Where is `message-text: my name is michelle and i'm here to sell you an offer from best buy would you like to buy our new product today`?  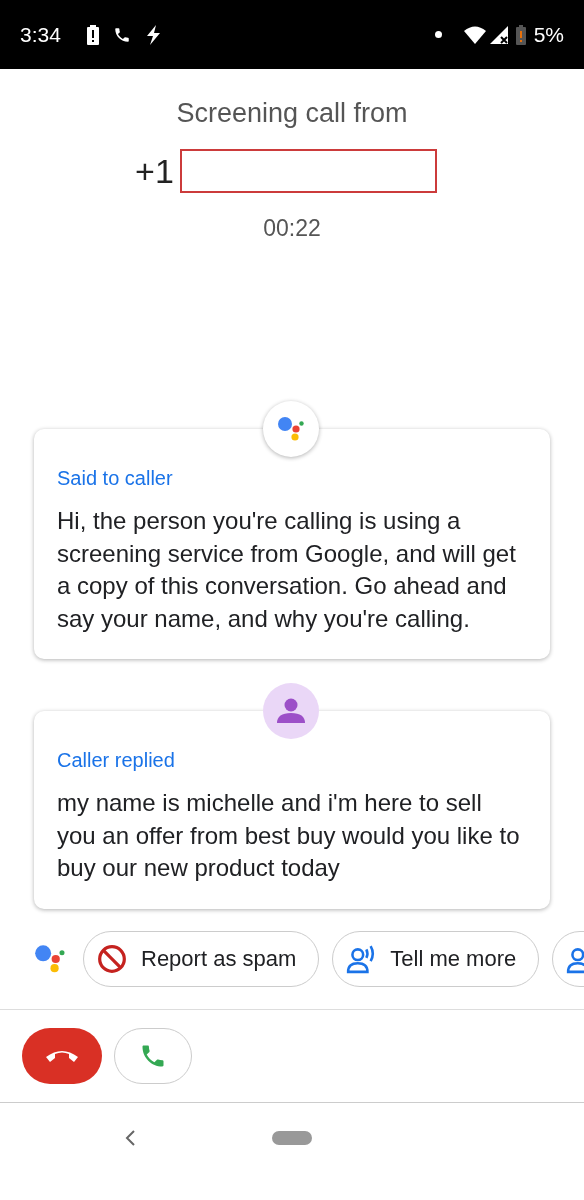
message-text: my name is michelle and i'm here to sell you an offer from best buy would you like to buy our new product today is located at coordinates (289, 835).